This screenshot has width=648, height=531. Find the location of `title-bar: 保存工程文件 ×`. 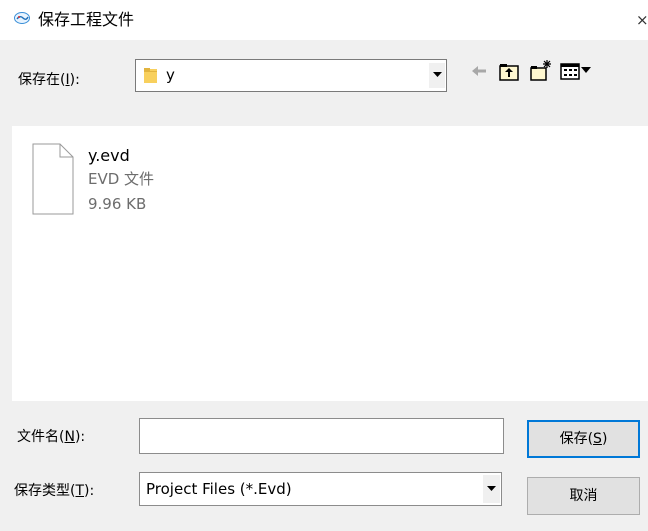

title-bar: 保存工程文件 × is located at coordinates (324, 20).